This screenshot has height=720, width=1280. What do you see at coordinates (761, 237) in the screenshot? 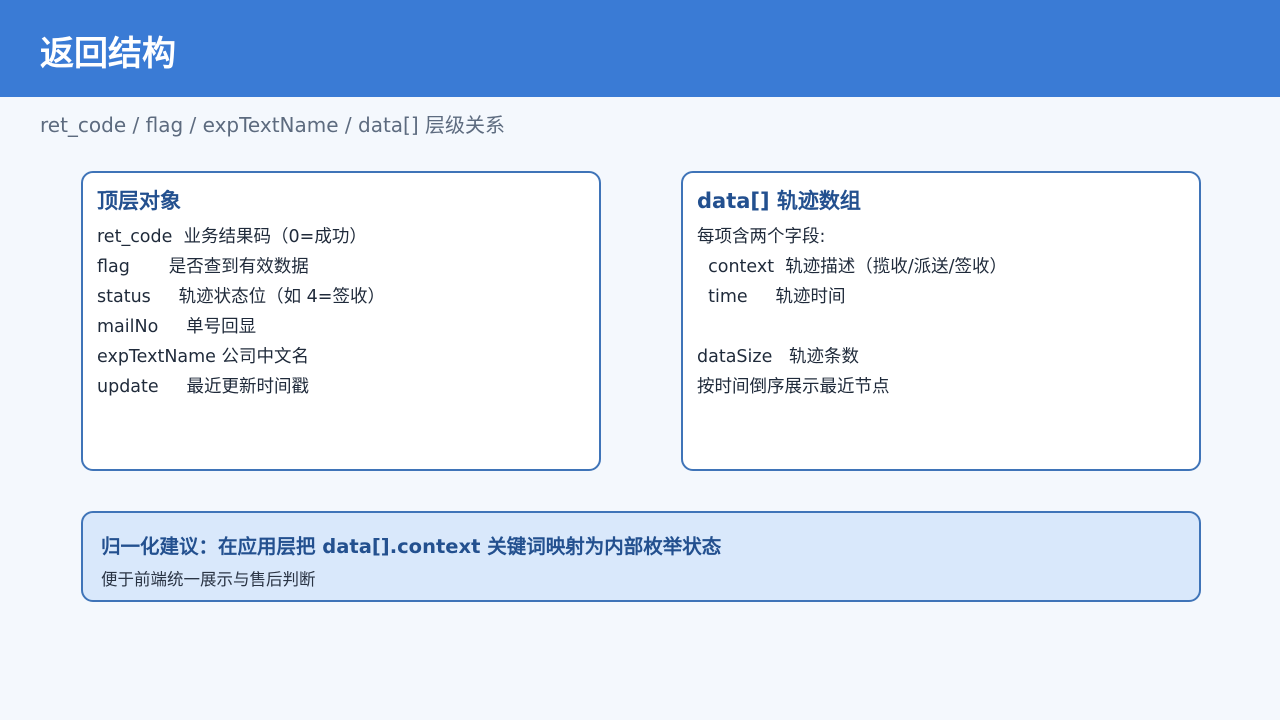
I see `field-item-intro: 每项含两个字段:` at bounding box center [761, 237].